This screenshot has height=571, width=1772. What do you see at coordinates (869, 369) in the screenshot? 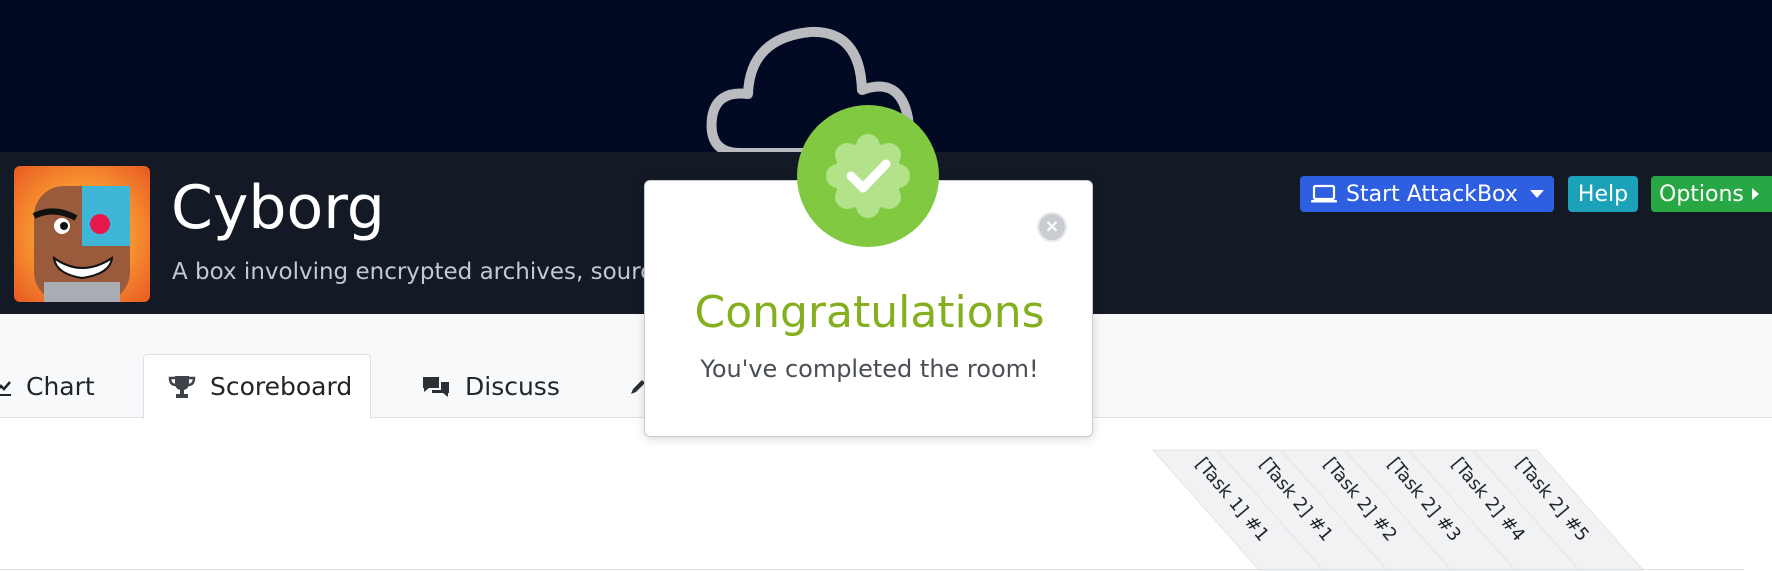
I see `modal-subtitle: You've completed the room!` at bounding box center [869, 369].